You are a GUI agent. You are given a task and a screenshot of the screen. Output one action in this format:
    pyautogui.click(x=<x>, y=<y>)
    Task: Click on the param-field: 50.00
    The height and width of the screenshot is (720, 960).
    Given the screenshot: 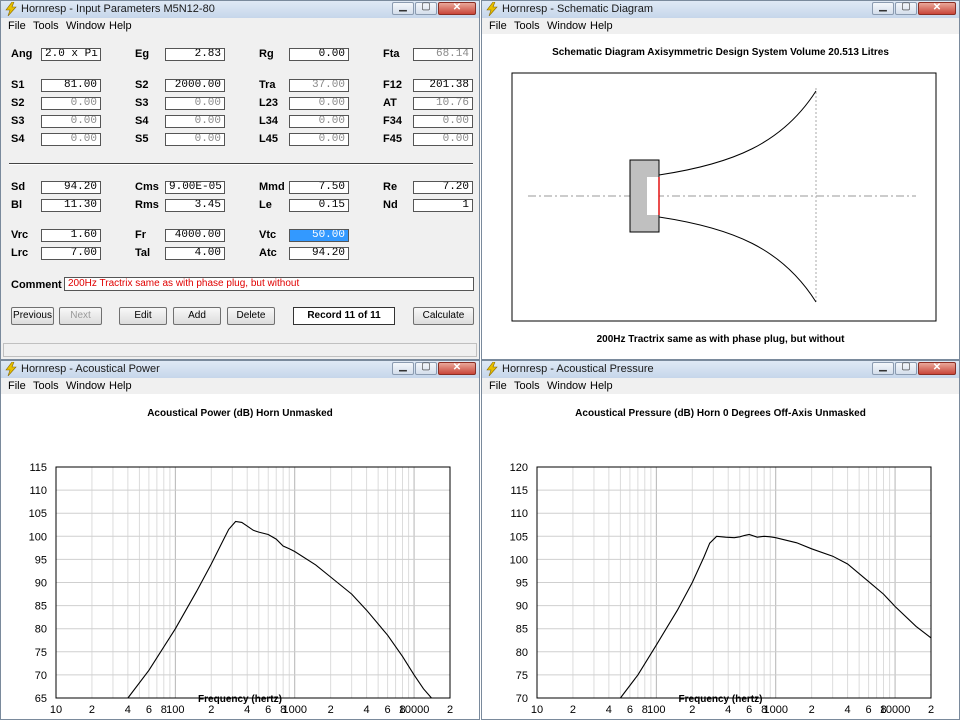 What is the action you would take?
    pyautogui.click(x=319, y=235)
    